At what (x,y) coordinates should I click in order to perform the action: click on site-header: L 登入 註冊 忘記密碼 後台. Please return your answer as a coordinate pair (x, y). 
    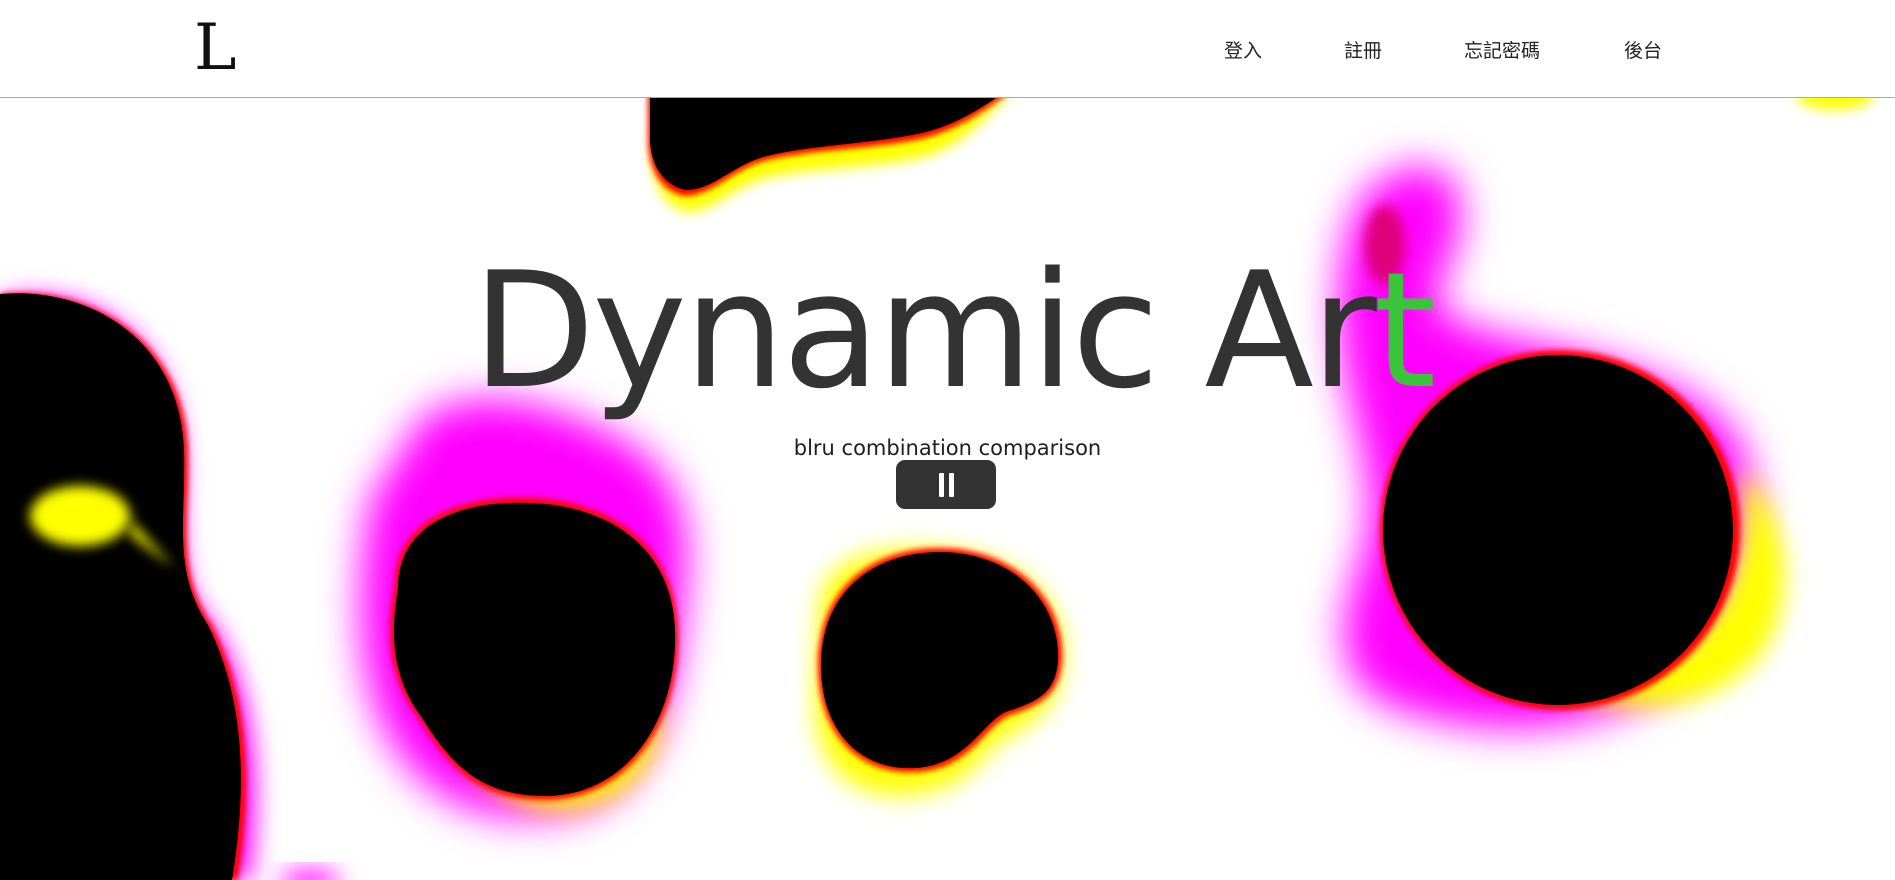
    Looking at the image, I should click on (947, 49).